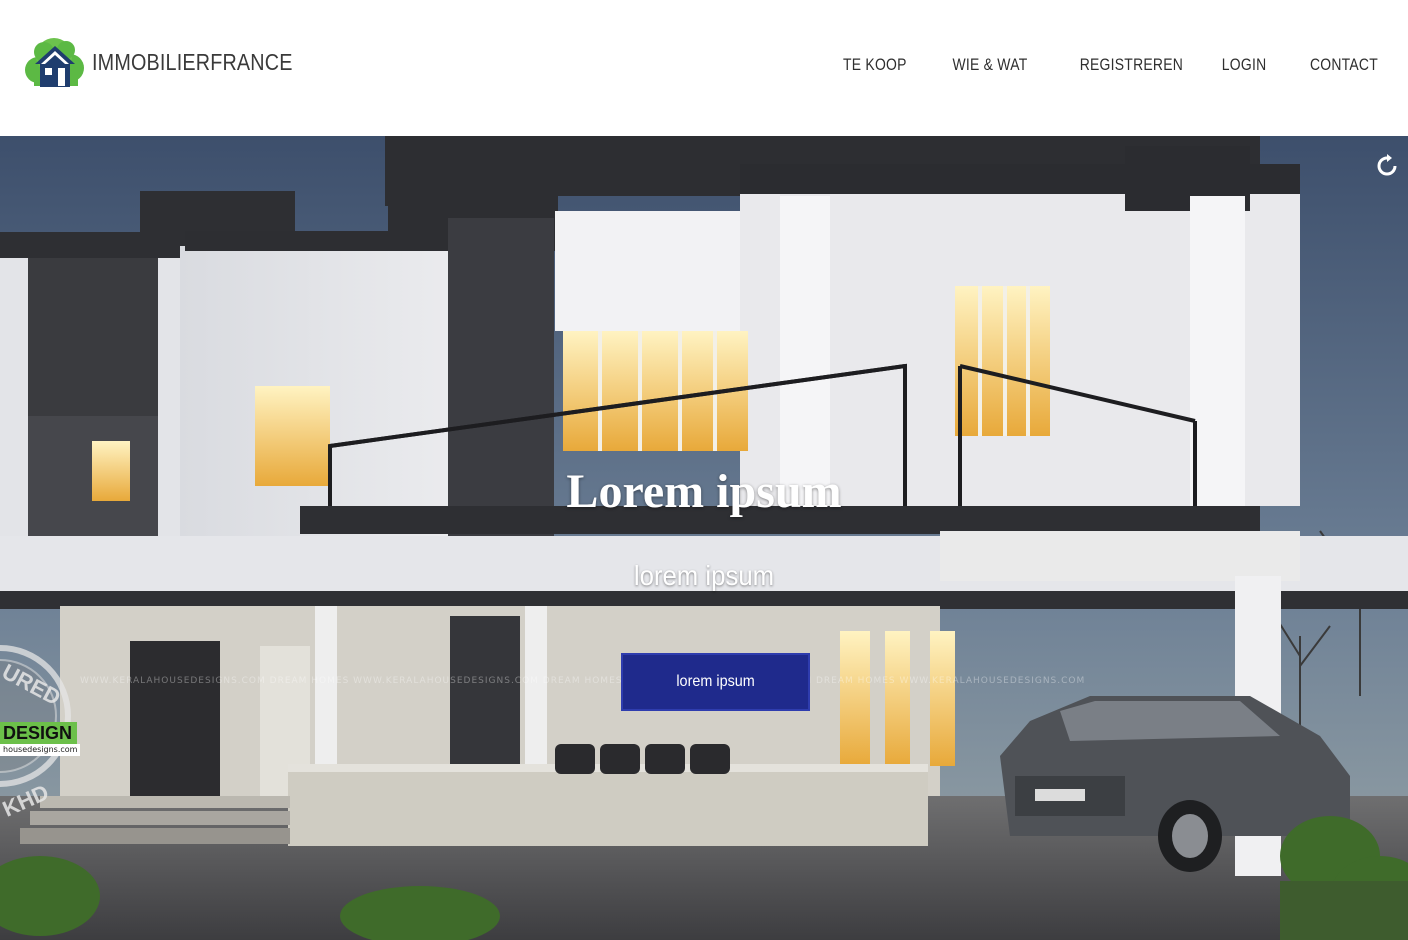 The image size is (1408, 940). I want to click on nav-te-koop: TE KOOP, so click(875, 65).